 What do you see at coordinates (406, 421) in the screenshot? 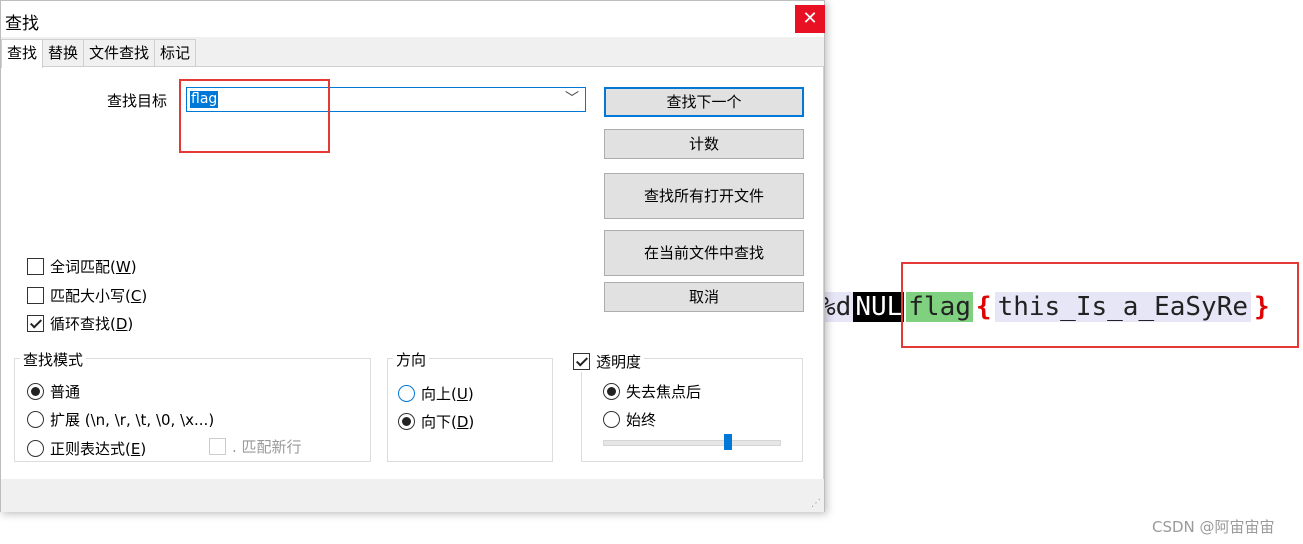
I see `direction-down-circle` at bounding box center [406, 421].